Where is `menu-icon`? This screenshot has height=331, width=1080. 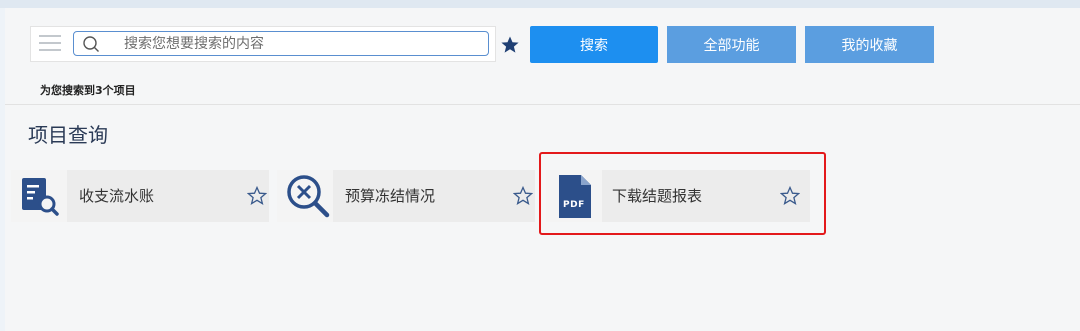
menu-icon is located at coordinates (51, 43).